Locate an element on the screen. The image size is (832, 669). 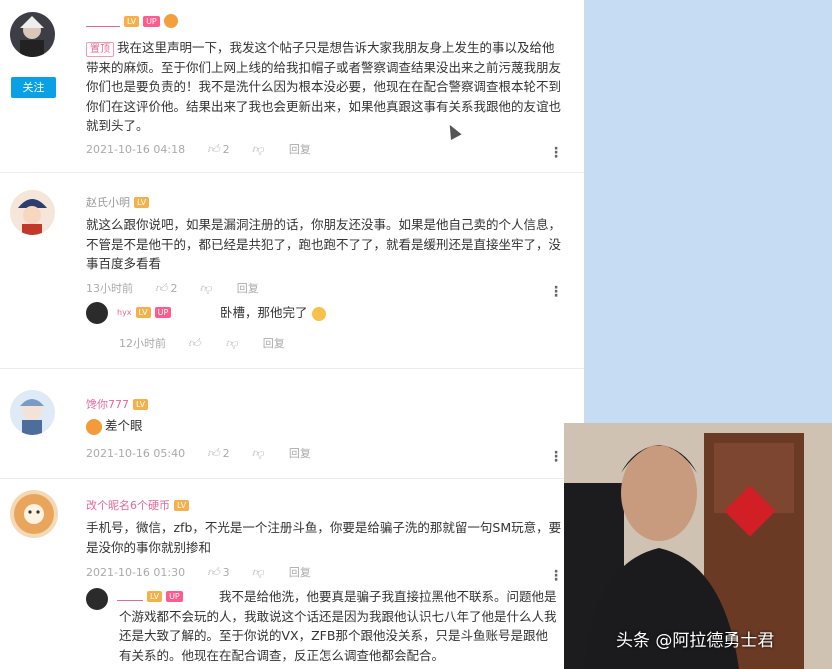
comment-header: 赵氏小明 LV is located at coordinates (118, 202).